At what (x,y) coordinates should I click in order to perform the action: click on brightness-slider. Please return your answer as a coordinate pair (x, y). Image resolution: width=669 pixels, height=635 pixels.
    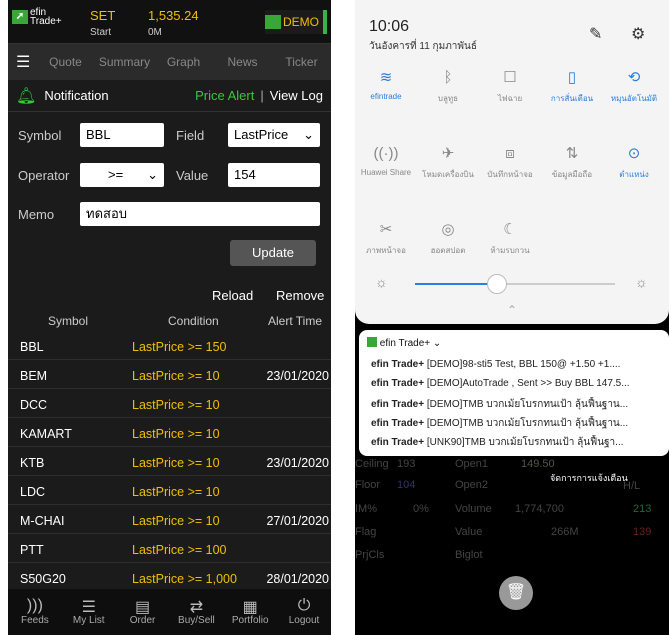
    Looking at the image, I should click on (515, 284).